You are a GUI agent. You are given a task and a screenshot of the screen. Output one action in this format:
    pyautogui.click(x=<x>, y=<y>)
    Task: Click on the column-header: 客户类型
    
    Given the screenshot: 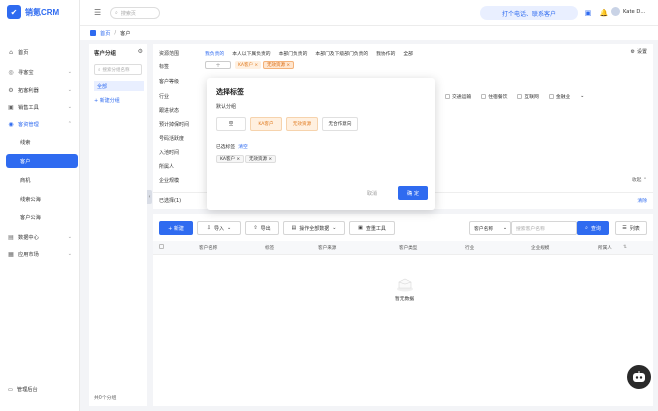 What is the action you would take?
    pyautogui.click(x=408, y=248)
    